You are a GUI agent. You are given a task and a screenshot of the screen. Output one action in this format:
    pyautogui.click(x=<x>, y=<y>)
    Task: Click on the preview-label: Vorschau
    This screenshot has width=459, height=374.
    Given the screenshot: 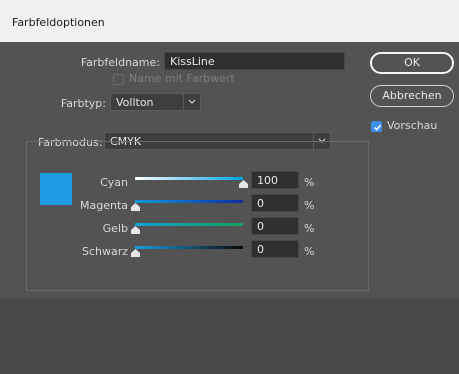 What is the action you would take?
    pyautogui.click(x=412, y=125)
    